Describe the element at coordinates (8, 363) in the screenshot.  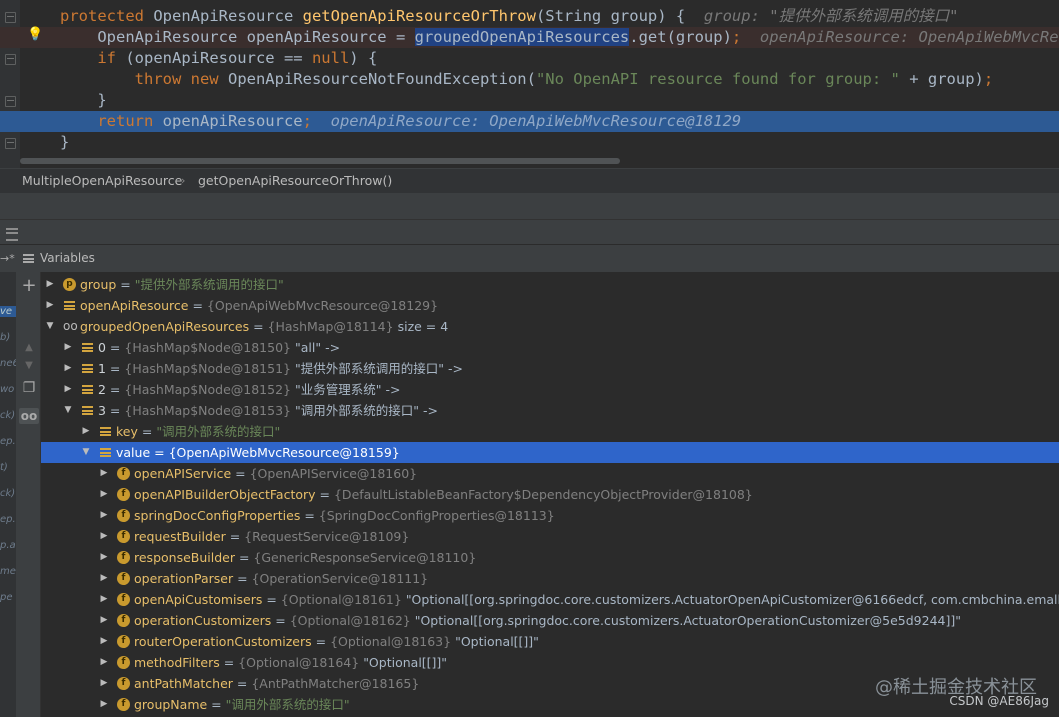
I see `frame-item: ne6` at that location.